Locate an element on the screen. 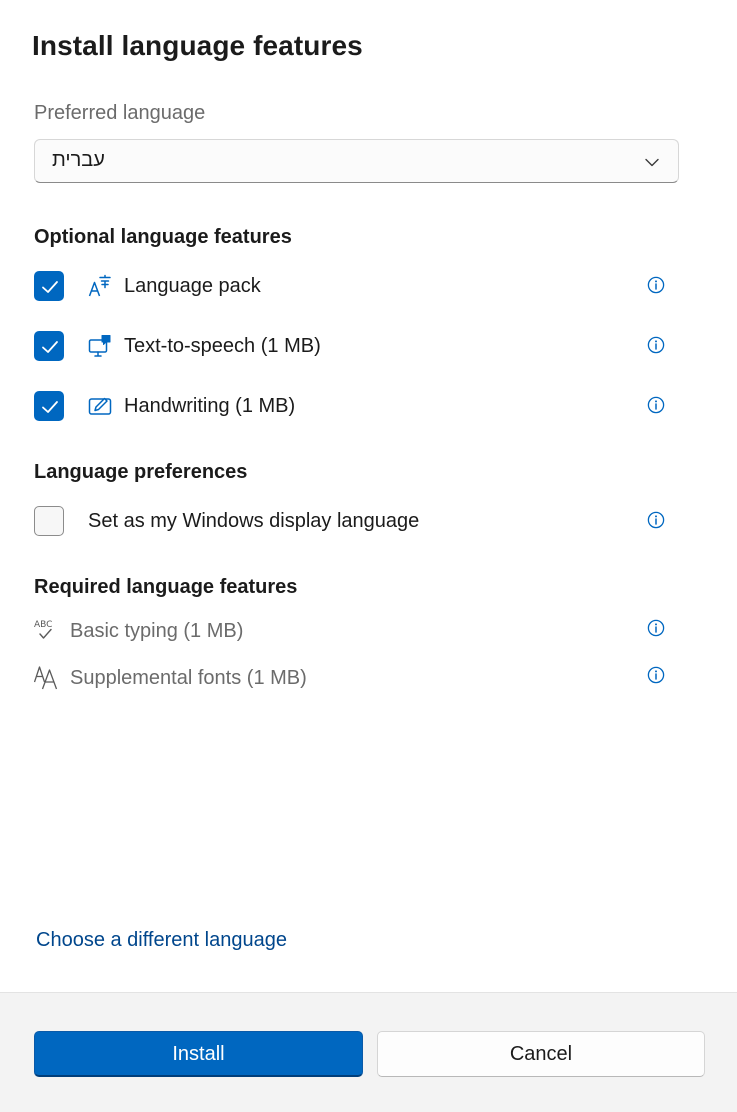  preferred-language-label: Preferred language is located at coordinates (120, 113).